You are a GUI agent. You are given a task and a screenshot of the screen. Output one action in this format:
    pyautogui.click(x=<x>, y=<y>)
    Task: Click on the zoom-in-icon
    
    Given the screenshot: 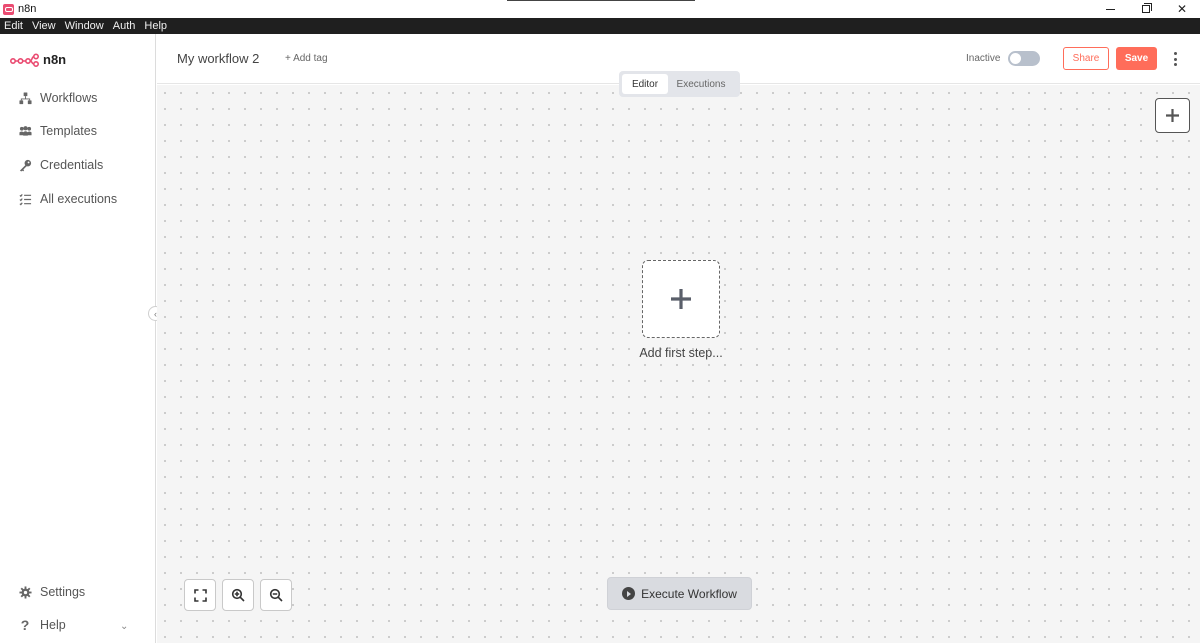 What is the action you would take?
    pyautogui.click(x=238, y=595)
    